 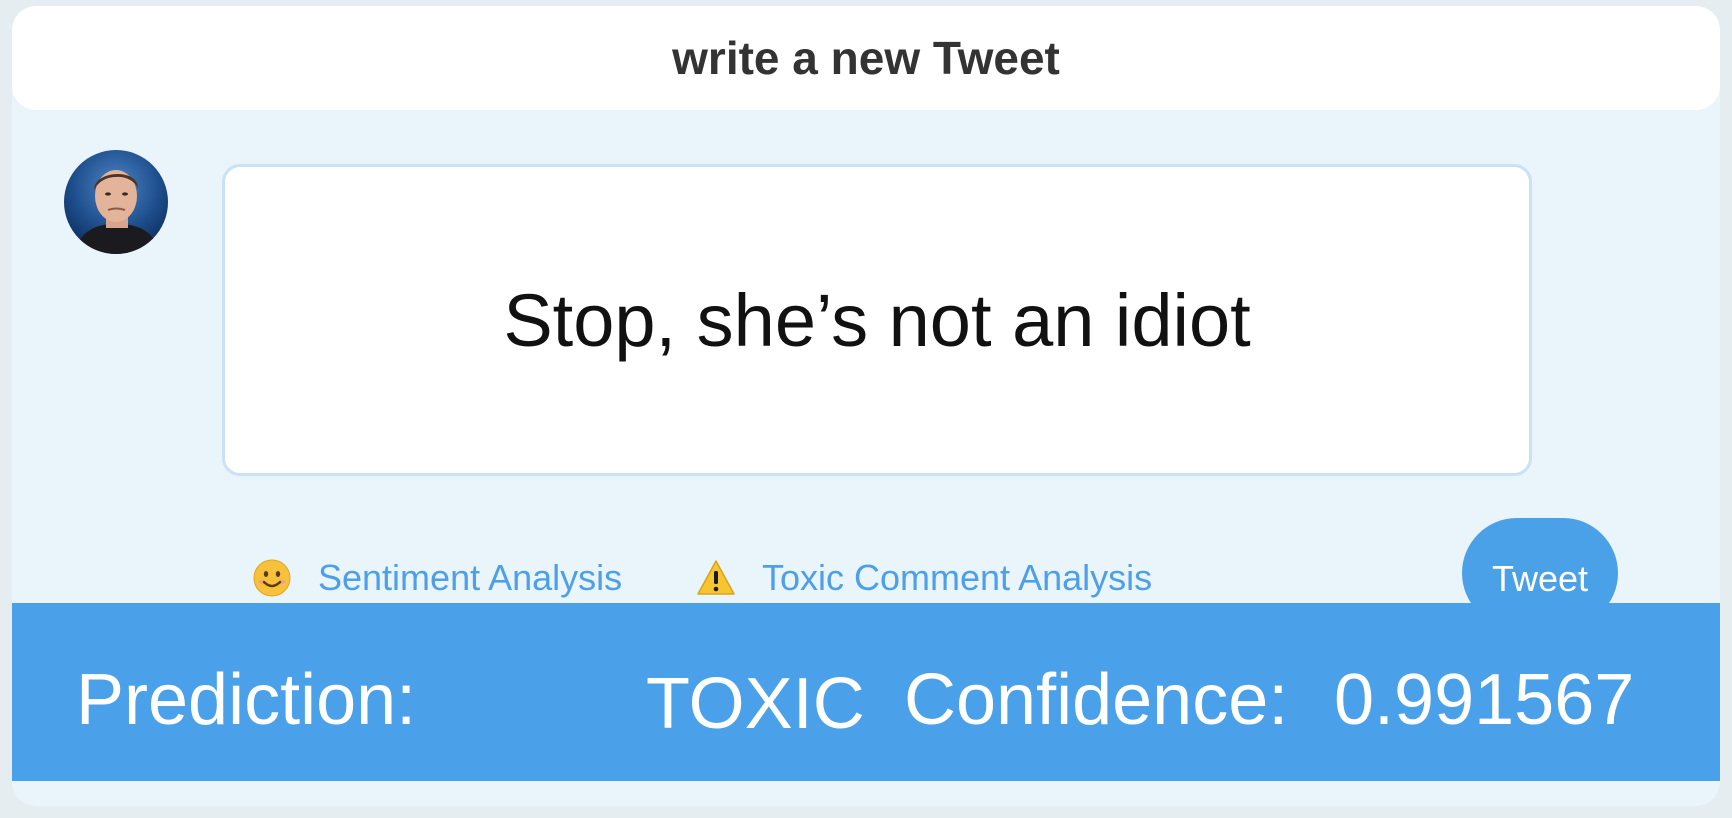 I want to click on header: write a new Tweet, so click(x=866, y=58).